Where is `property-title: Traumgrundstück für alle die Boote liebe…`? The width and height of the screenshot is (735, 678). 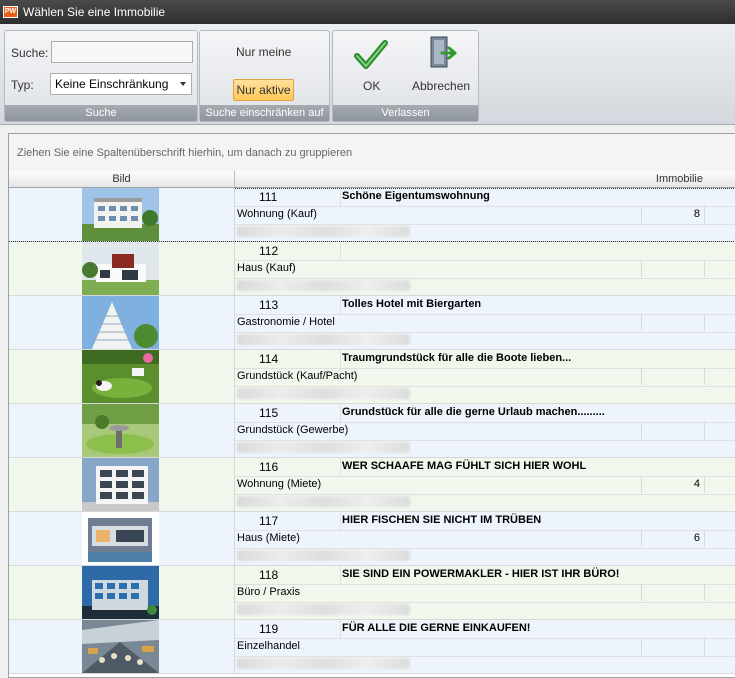
property-title: Traumgrundstück für alle die Boote liebe… is located at coordinates (457, 358).